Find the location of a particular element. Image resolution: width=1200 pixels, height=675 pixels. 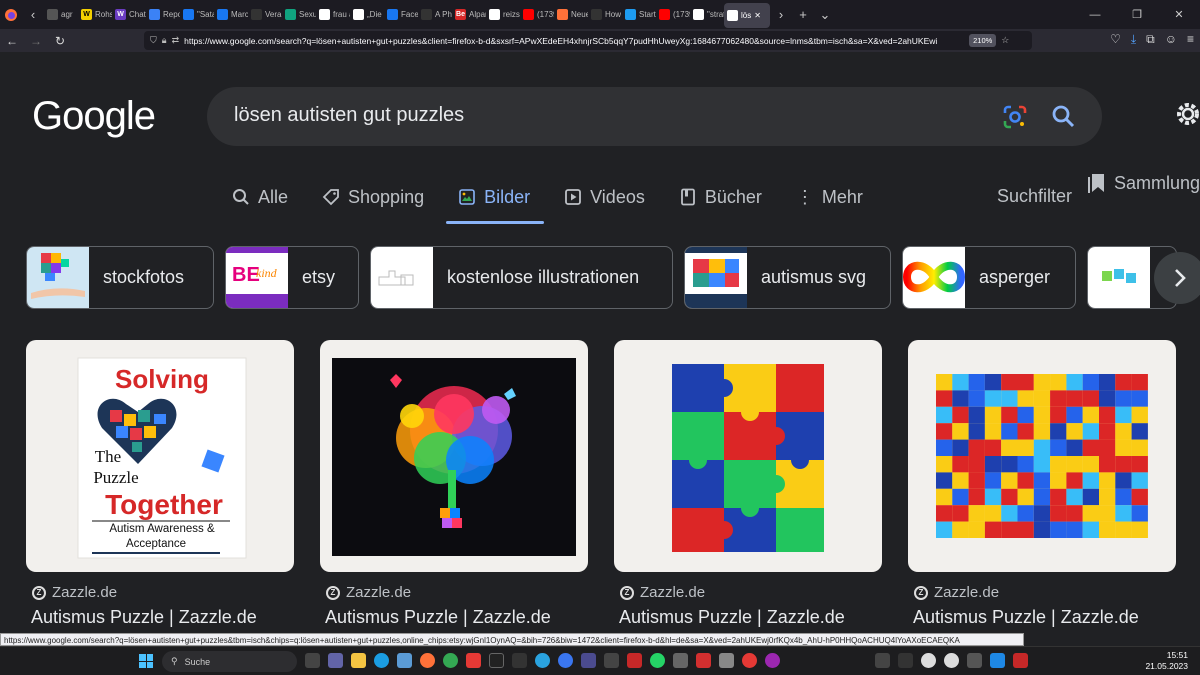

tab-shopping: Shopping is located at coordinates (373, 197).